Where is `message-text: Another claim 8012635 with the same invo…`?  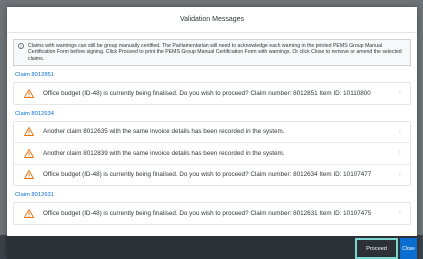 message-text: Another claim 8012635 with the same invo… is located at coordinates (164, 132).